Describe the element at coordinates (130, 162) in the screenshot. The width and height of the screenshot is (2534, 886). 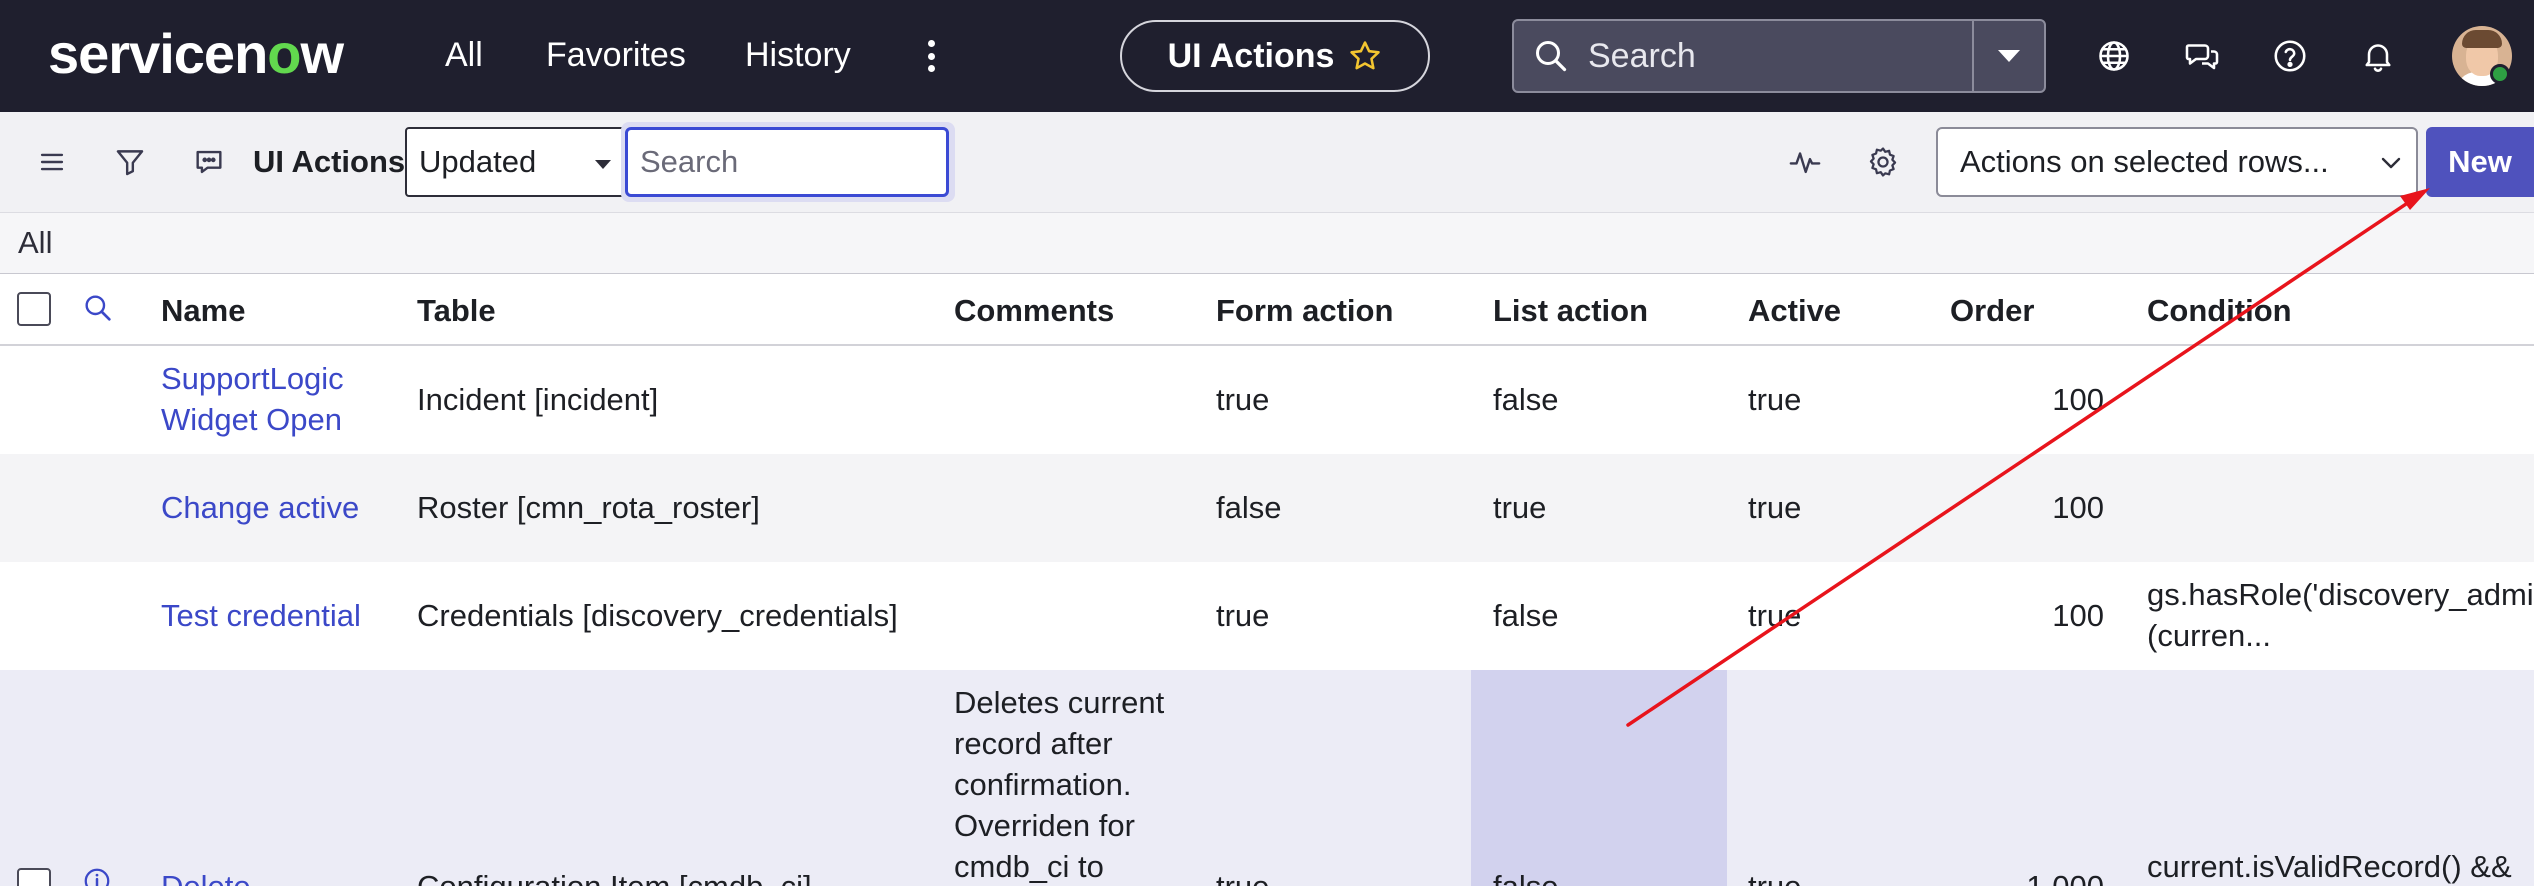
I see `filter-icon` at that location.